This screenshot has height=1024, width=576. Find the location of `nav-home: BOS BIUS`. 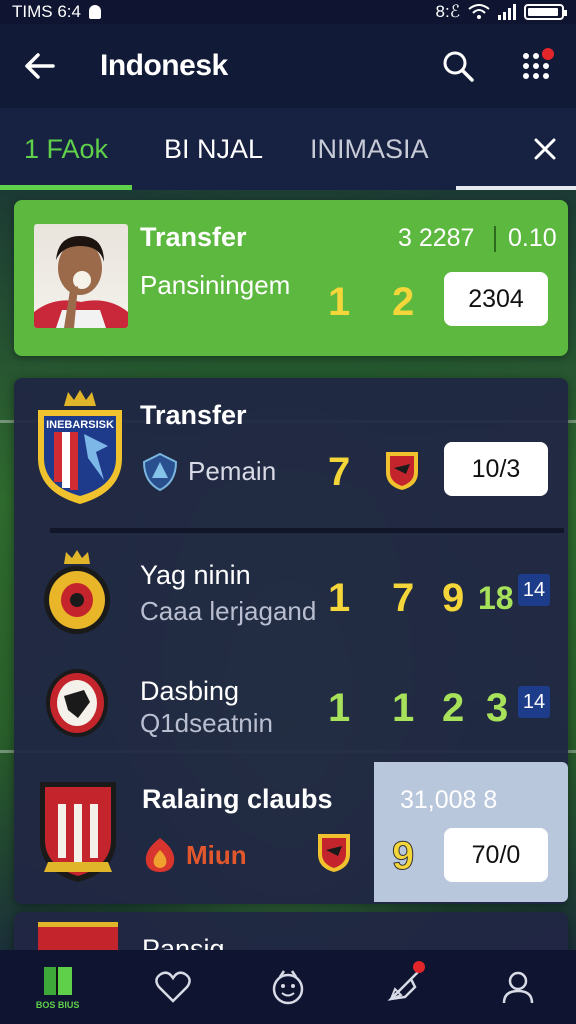

nav-home: BOS BIUS is located at coordinates (58, 987).